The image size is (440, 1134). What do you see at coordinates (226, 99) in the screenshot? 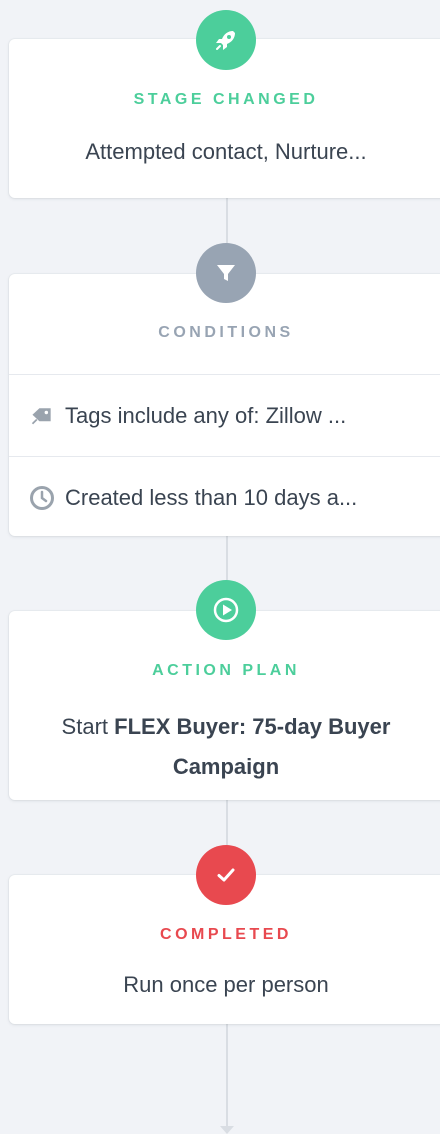
I see `step-title: STAGE CHANGED` at bounding box center [226, 99].